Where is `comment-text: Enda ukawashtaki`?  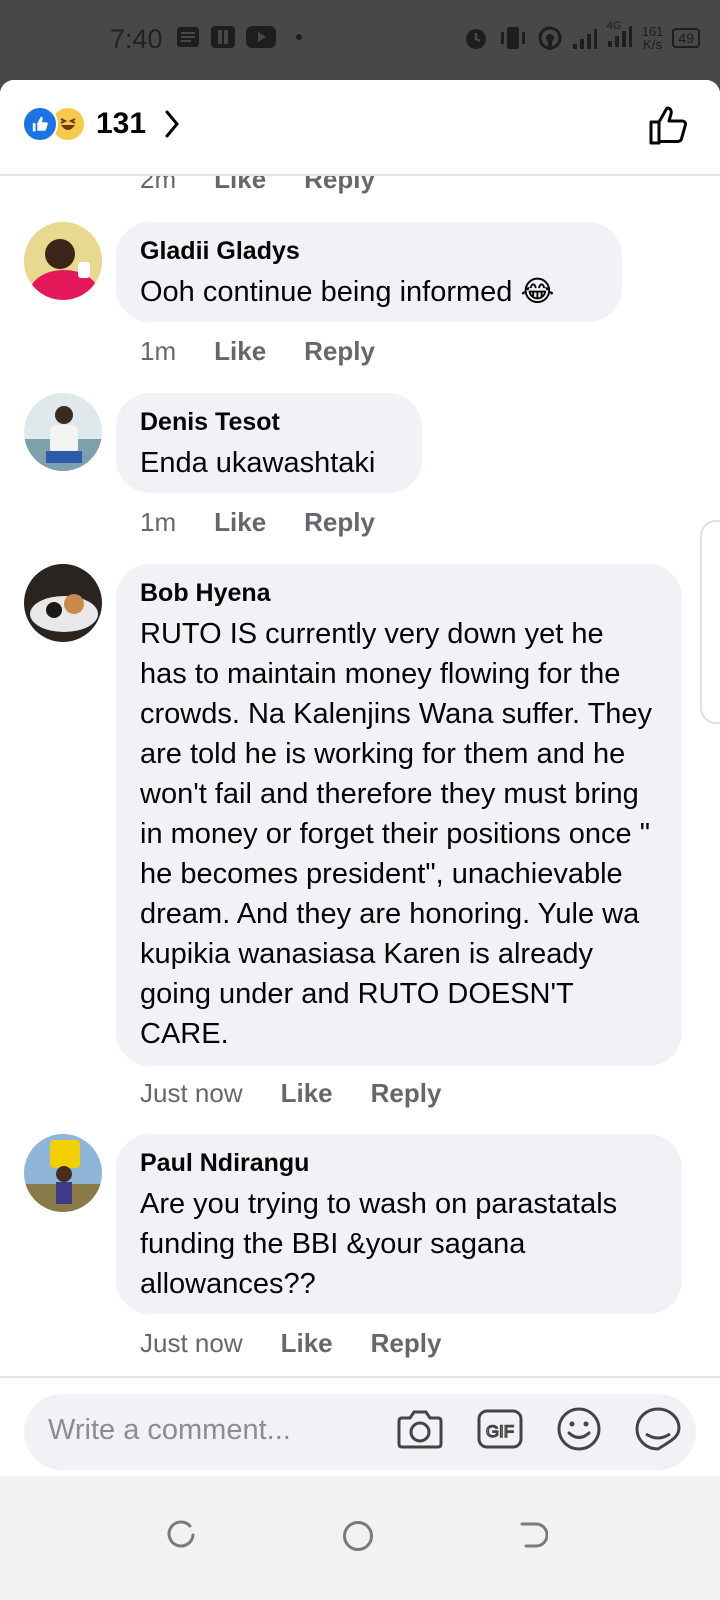
comment-text: Enda ukawashtaki is located at coordinates (258, 463).